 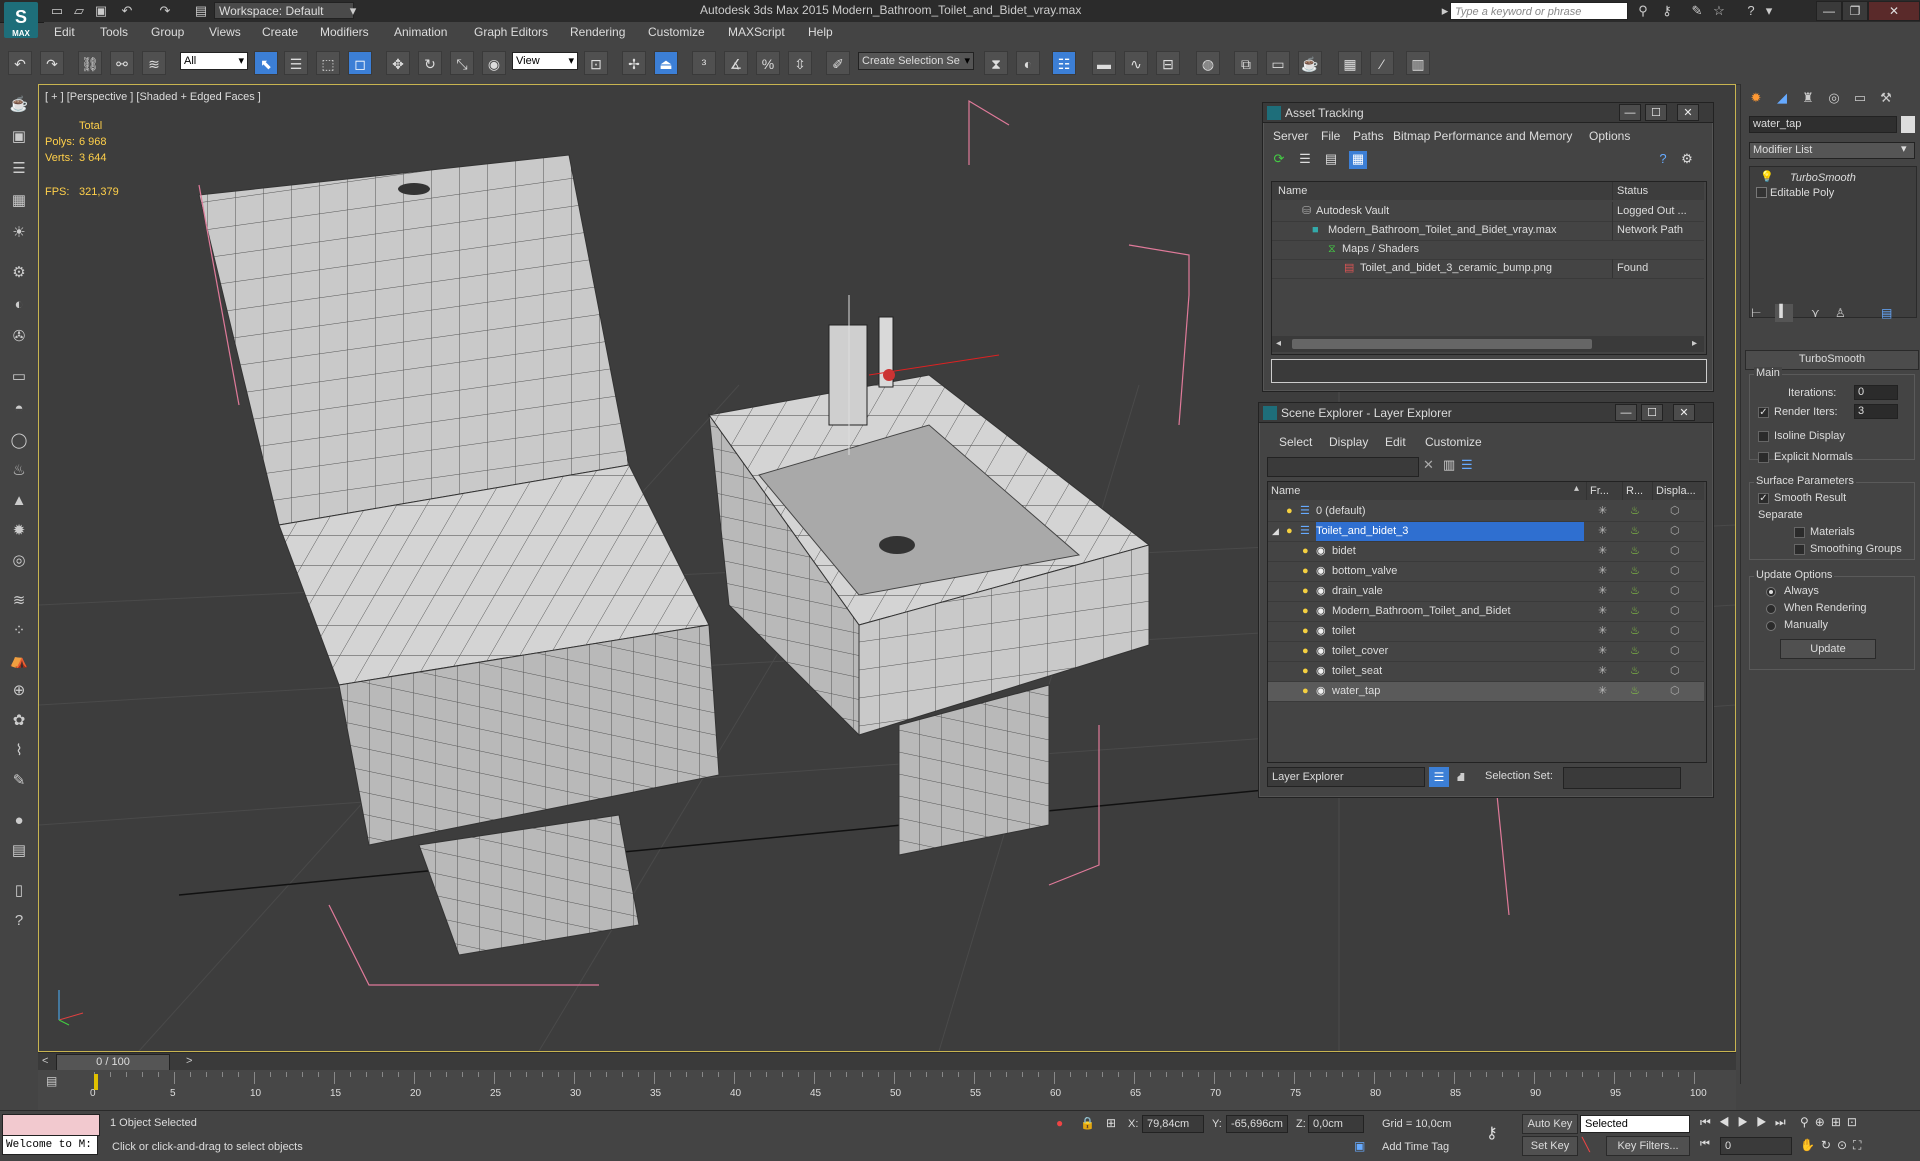 What do you see at coordinates (1622, 778) in the screenshot?
I see `selection-set-dropdown` at bounding box center [1622, 778].